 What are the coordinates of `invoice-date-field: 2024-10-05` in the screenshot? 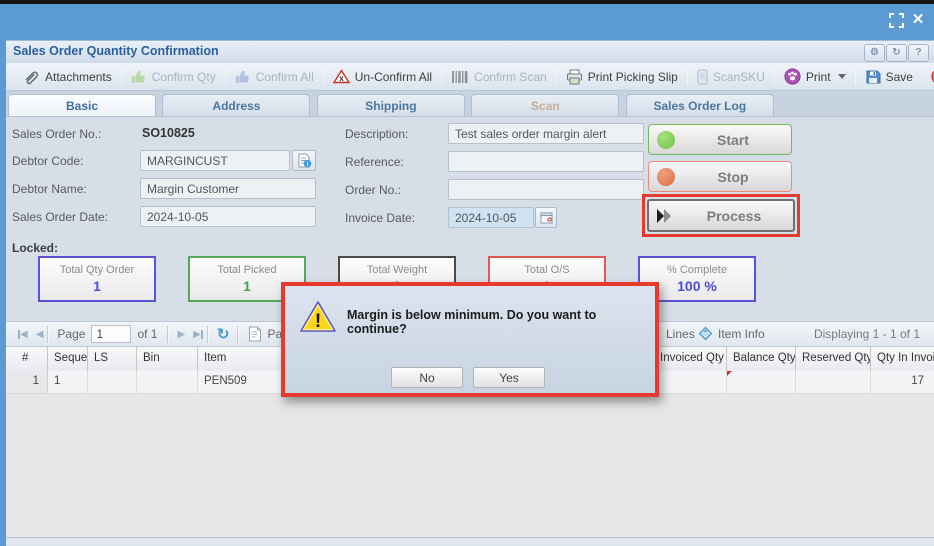 It's located at (491, 217).